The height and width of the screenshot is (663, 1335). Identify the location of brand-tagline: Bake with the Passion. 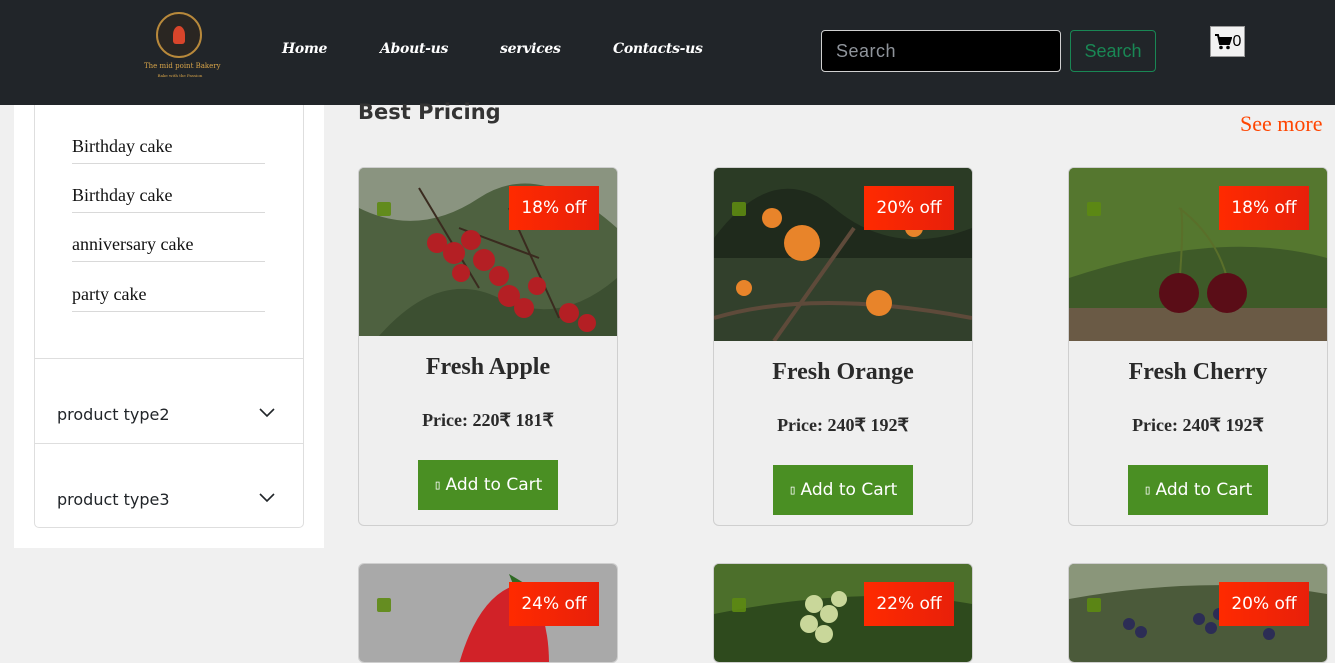
(180, 75).